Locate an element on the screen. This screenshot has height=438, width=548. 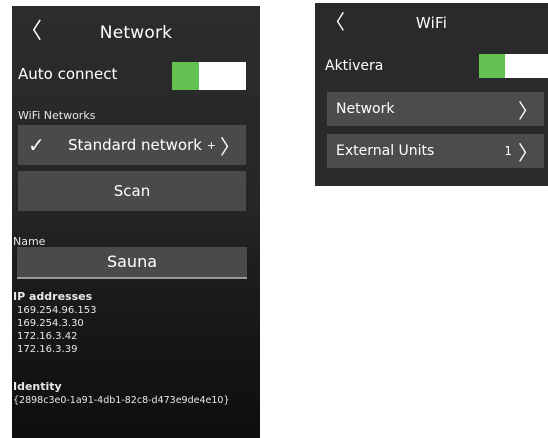
network-row: Network 〉 is located at coordinates (435, 109).